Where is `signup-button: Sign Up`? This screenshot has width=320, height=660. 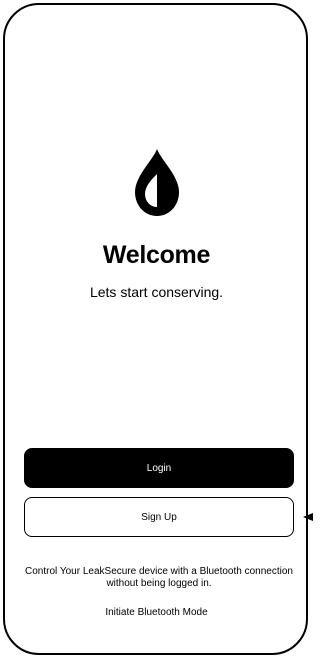
signup-button: Sign Up is located at coordinates (159, 517).